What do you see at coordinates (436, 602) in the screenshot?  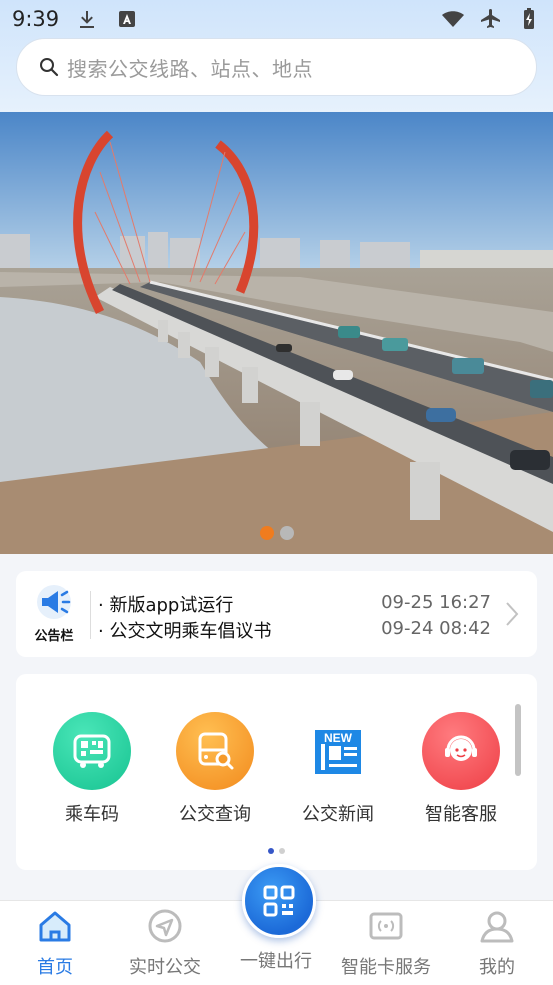 I see `notice-date: 09-25 16:27` at bounding box center [436, 602].